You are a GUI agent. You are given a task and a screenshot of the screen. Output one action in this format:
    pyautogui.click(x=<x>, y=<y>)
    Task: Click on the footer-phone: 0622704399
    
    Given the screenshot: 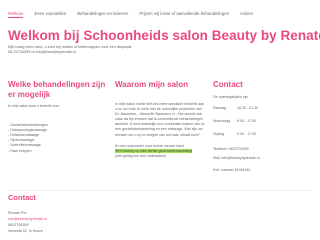 What is the action you would take?
    pyautogui.click(x=18, y=225)
    